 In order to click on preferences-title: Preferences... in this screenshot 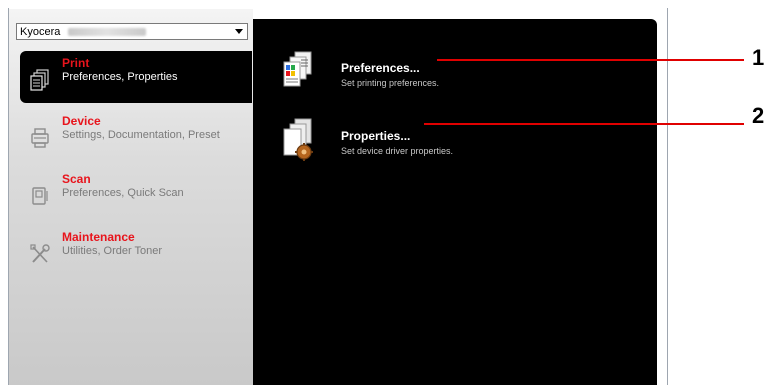, I will do `click(380, 68)`.